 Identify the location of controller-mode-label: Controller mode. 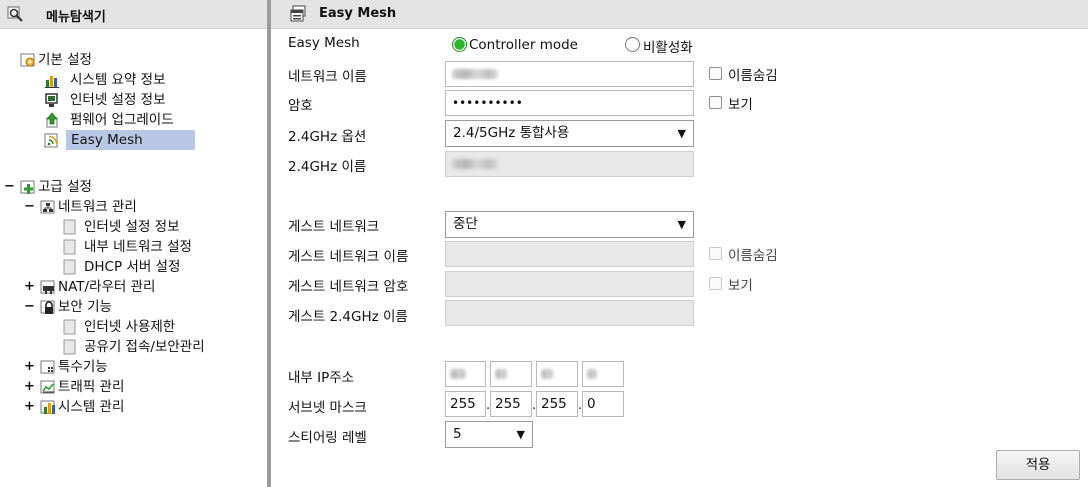
(523, 45).